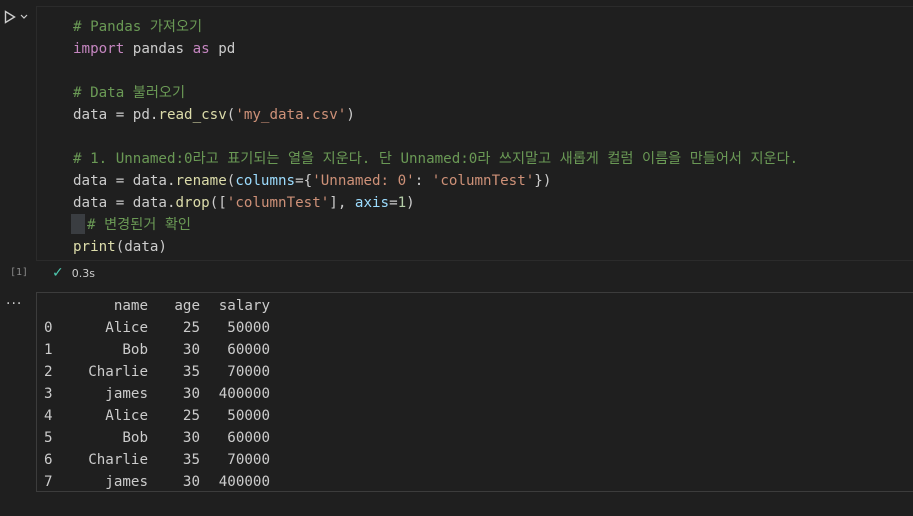  I want to click on table-cell: 2, so click(48, 372).